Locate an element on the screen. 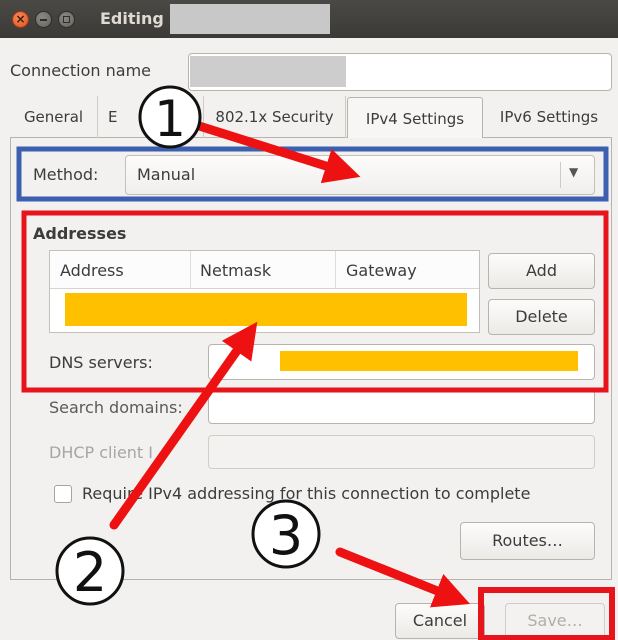  column-header-gateway: Gateway is located at coordinates (381, 270).